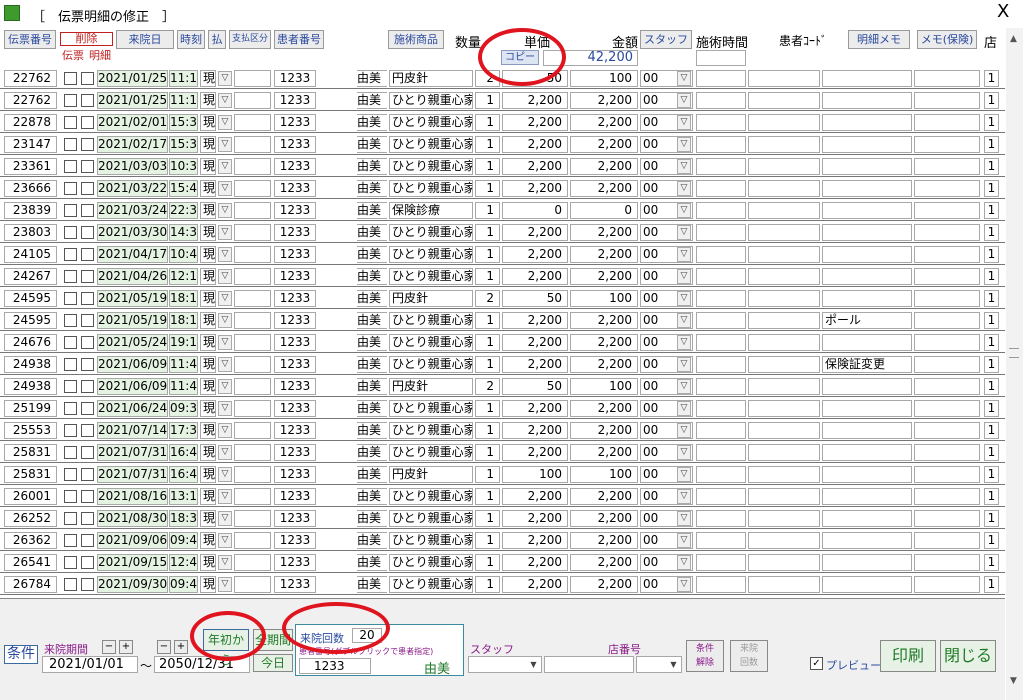  What do you see at coordinates (604, 78) in the screenshot?
I see `amount-cell: 100` at bounding box center [604, 78].